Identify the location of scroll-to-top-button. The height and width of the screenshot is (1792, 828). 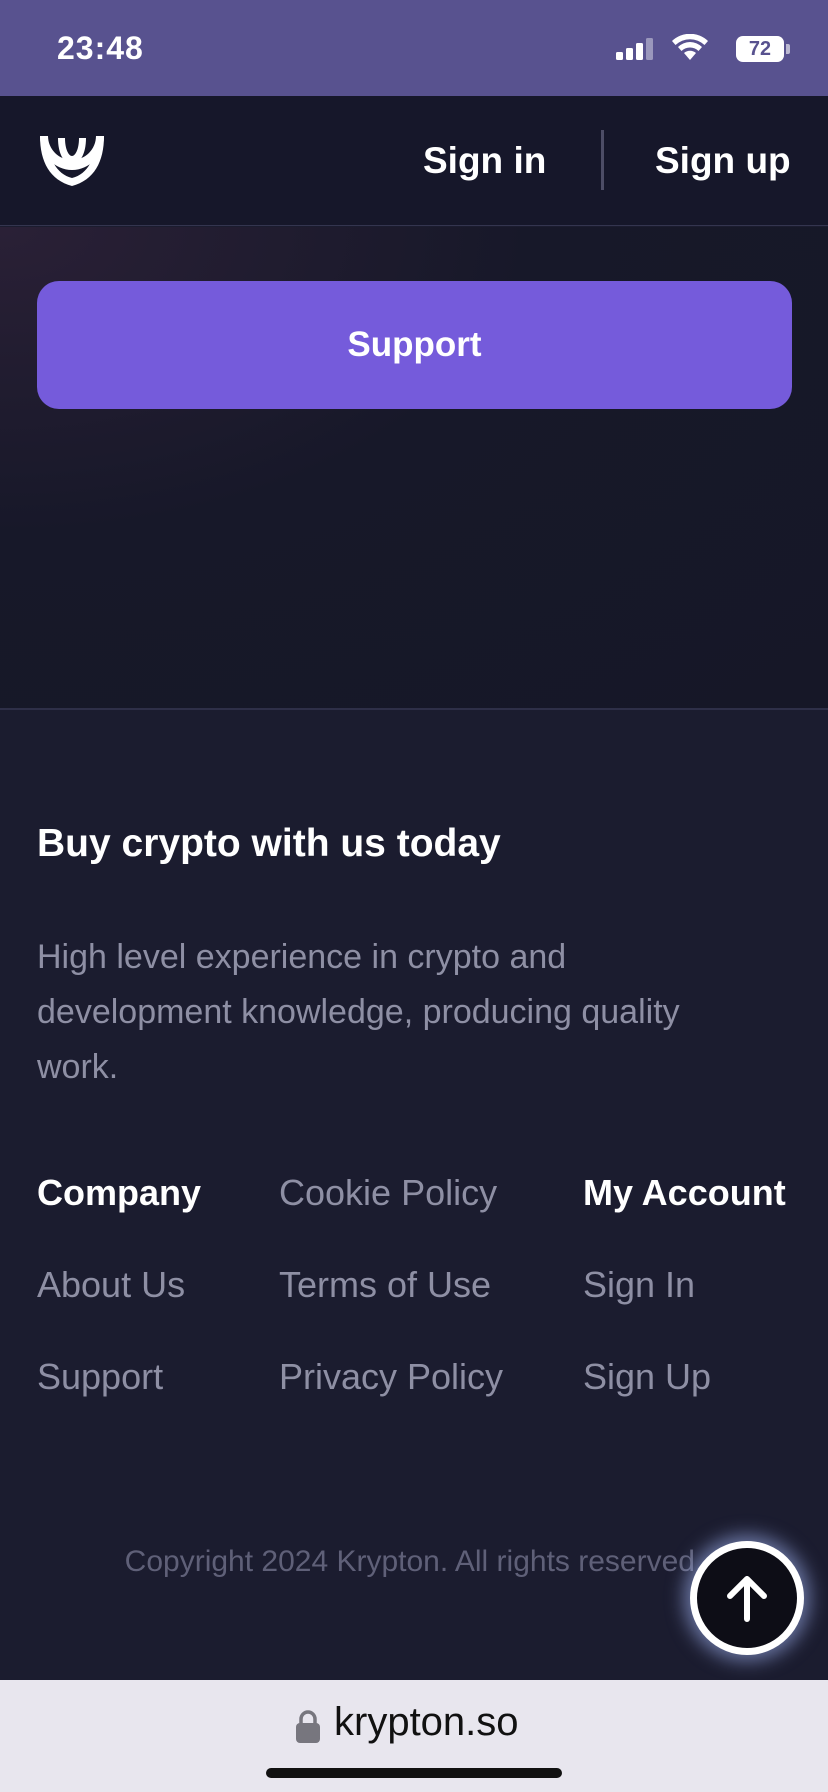
(747, 1598).